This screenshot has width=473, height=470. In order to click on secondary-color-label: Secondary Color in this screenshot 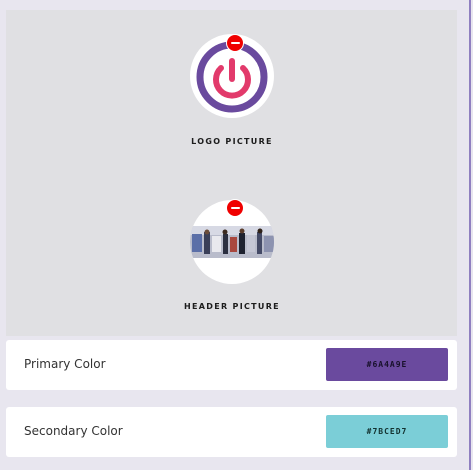, I will do `click(73, 431)`.